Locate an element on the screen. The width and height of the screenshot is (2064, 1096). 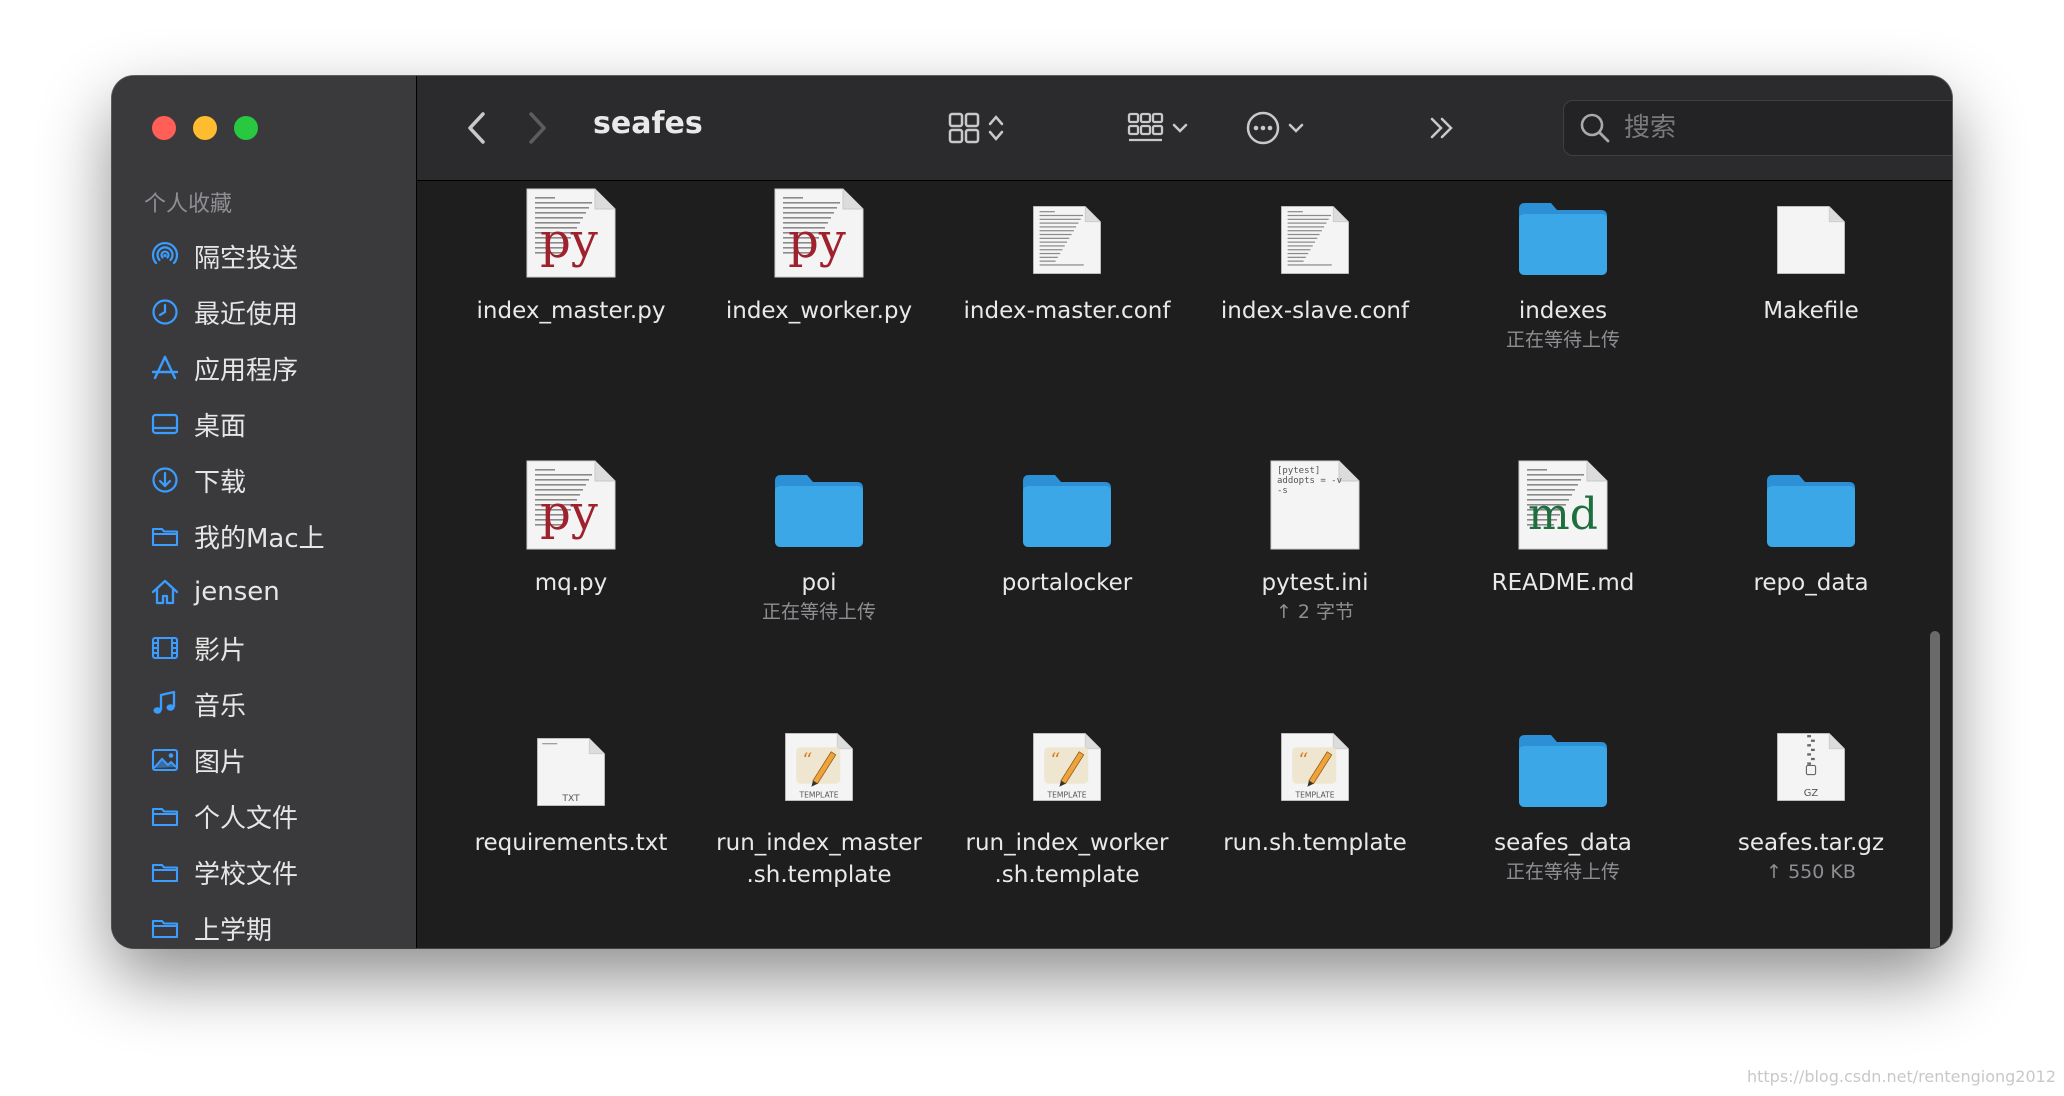
sidebar-item-4: 下载 is located at coordinates (236, 480).